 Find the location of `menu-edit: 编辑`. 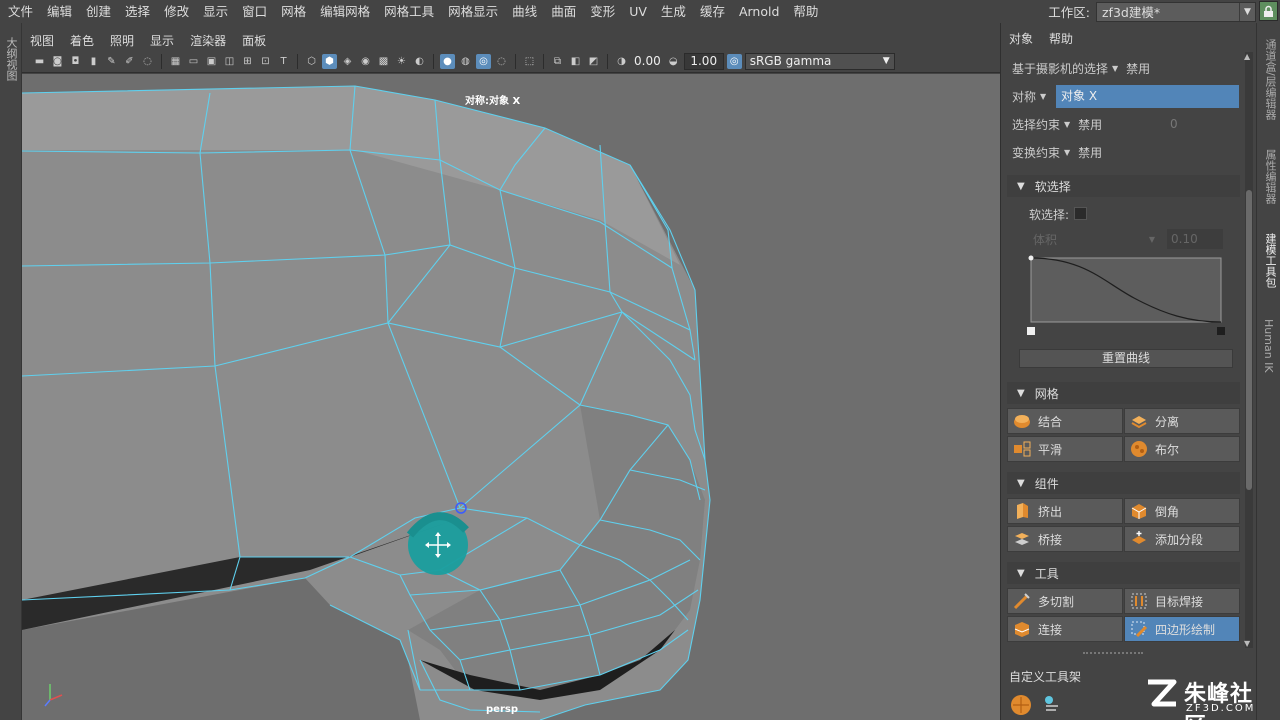

menu-edit: 编辑 is located at coordinates (58, 11).